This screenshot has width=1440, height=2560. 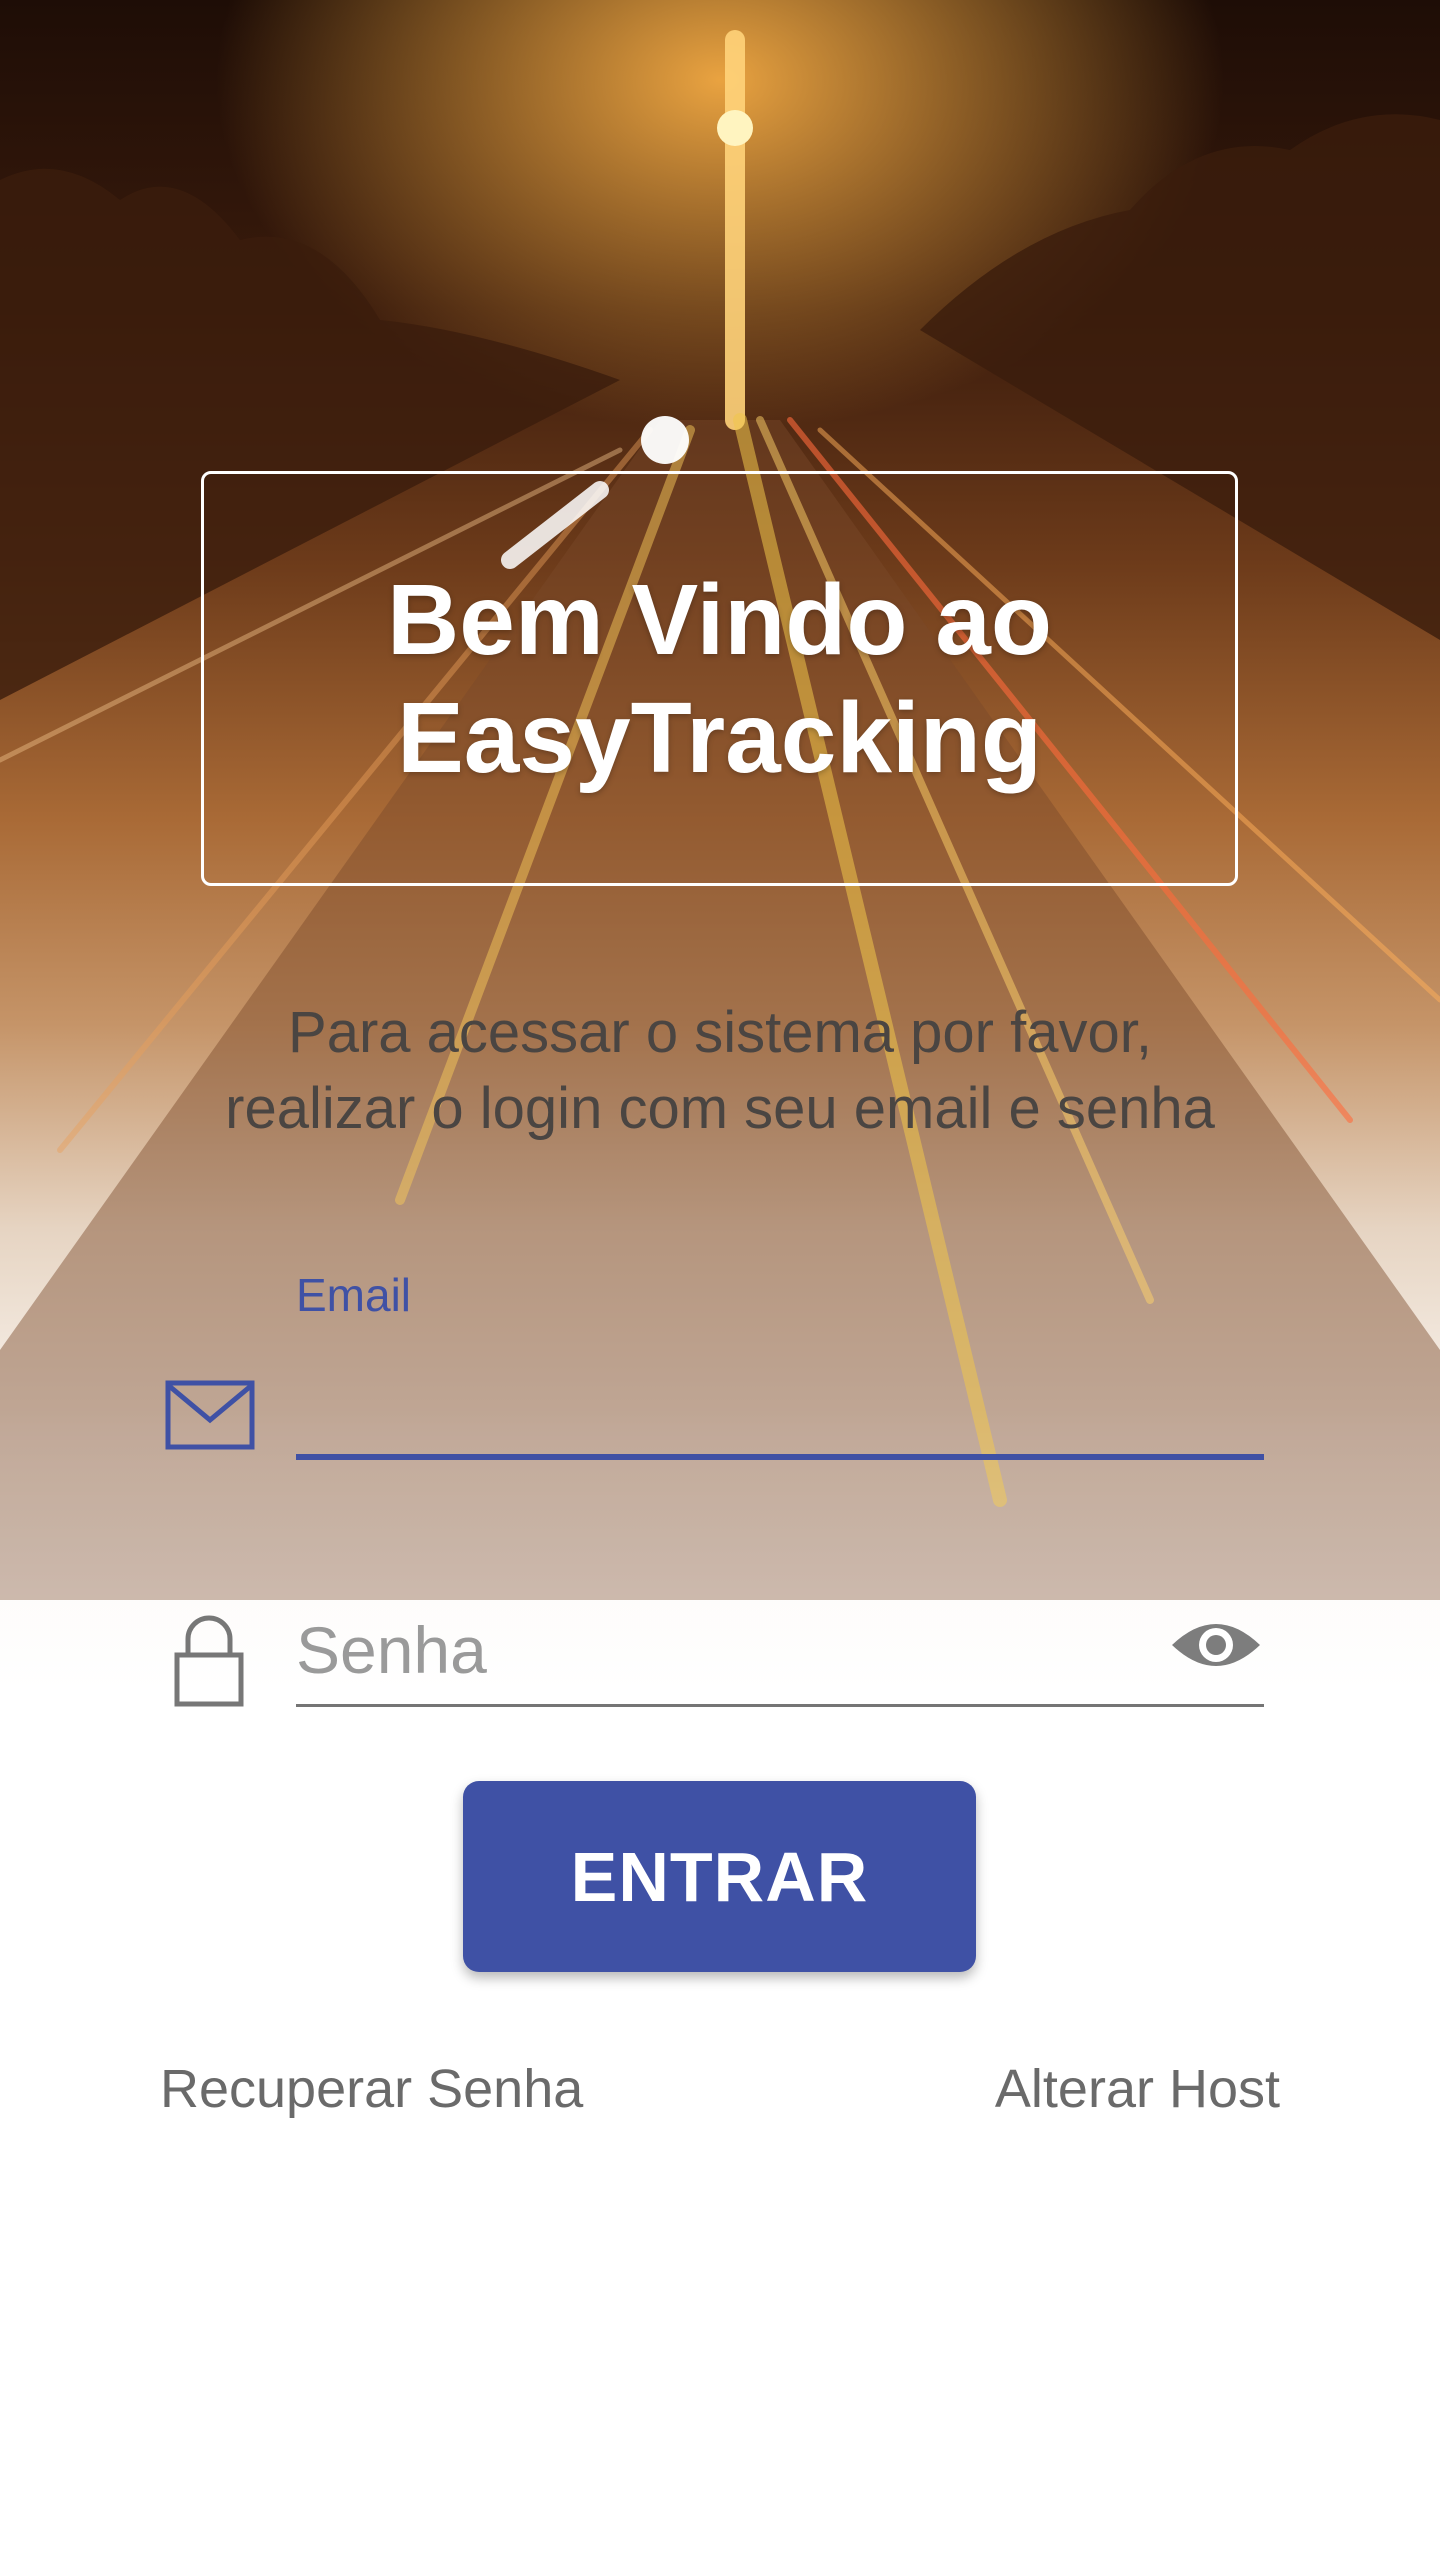 I want to click on change-host-link: Alterar Host, so click(x=1137, y=2089).